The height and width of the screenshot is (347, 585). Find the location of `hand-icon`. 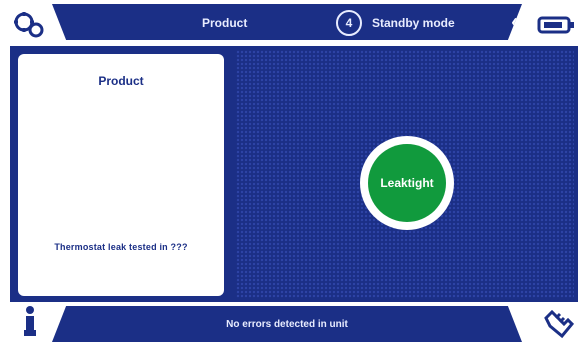

hand-icon is located at coordinates (557, 323).